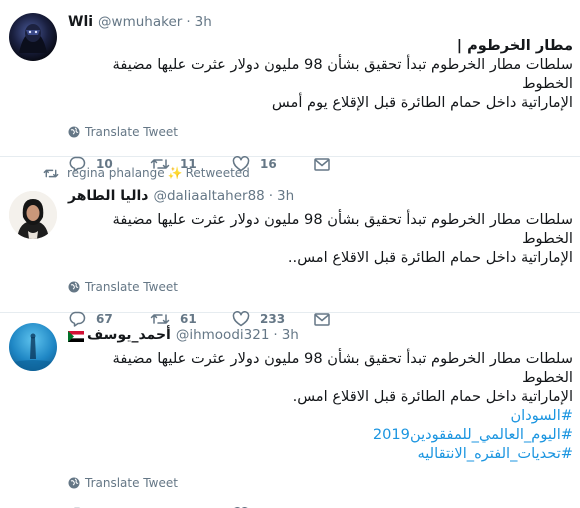  Describe the element at coordinates (76, 336) in the screenshot. I see `sudan-flag-icon` at that location.